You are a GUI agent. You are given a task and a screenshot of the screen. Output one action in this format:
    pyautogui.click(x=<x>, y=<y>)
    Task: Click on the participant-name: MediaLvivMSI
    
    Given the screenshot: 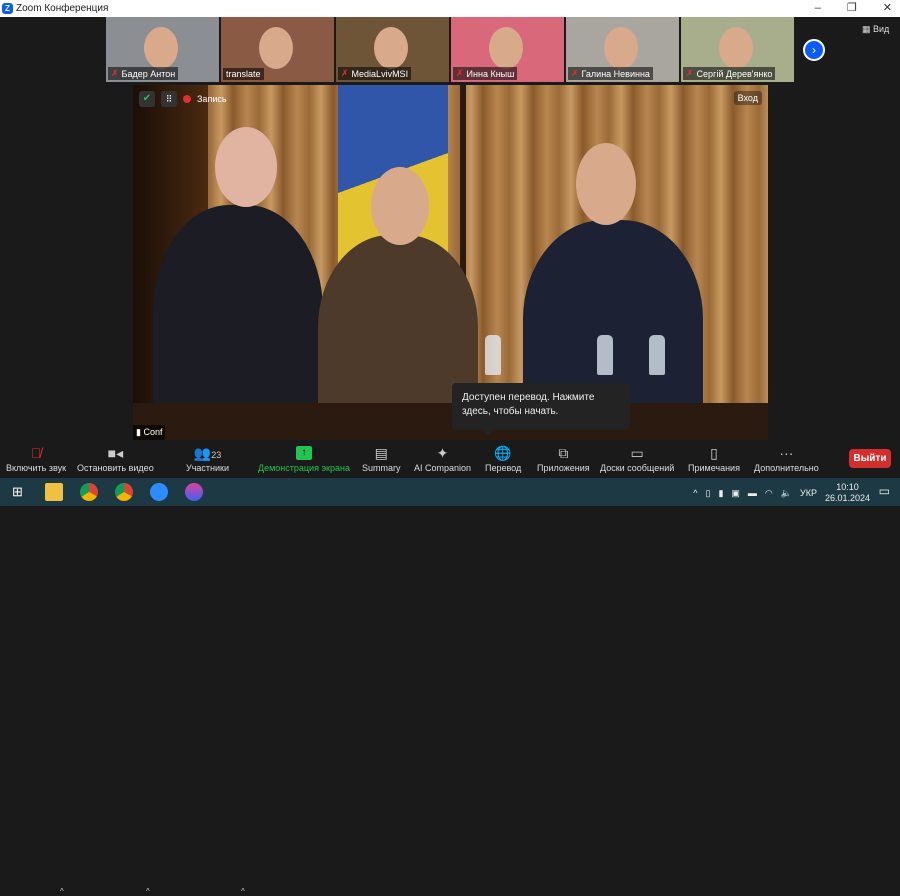 What is the action you would take?
    pyautogui.click(x=380, y=73)
    